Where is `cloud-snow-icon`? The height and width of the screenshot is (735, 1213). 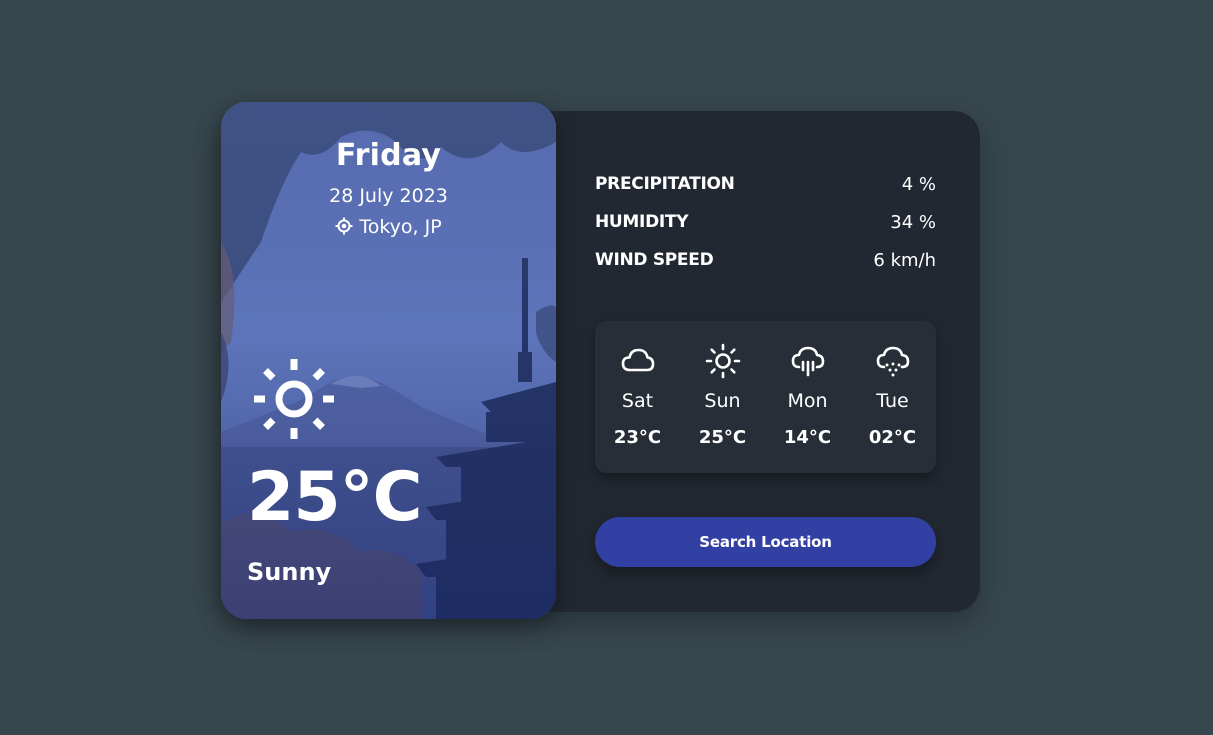
cloud-snow-icon is located at coordinates (893, 361).